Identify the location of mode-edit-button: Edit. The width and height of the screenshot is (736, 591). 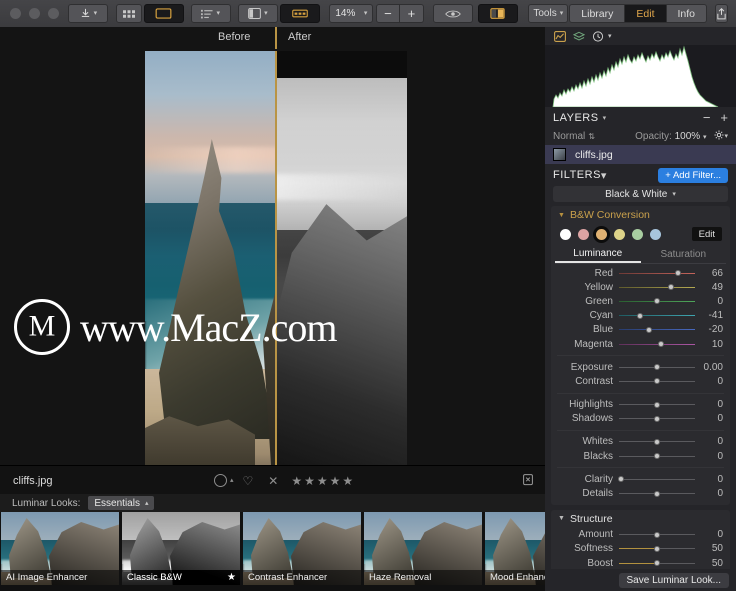
(646, 13).